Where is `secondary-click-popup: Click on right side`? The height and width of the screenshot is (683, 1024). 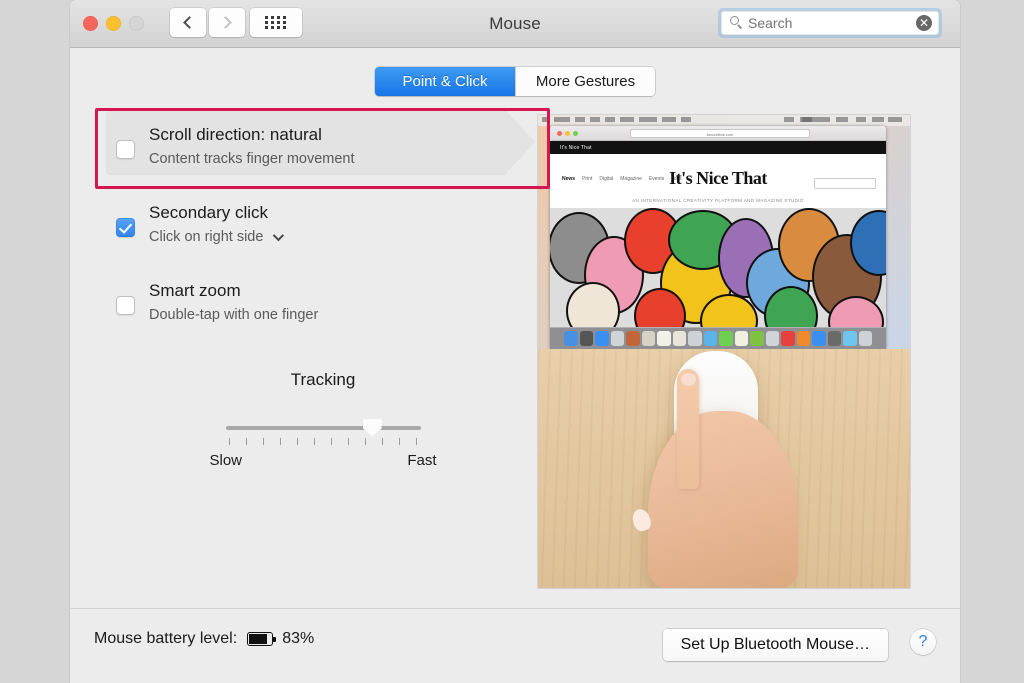 secondary-click-popup: Click on right side is located at coordinates (217, 237).